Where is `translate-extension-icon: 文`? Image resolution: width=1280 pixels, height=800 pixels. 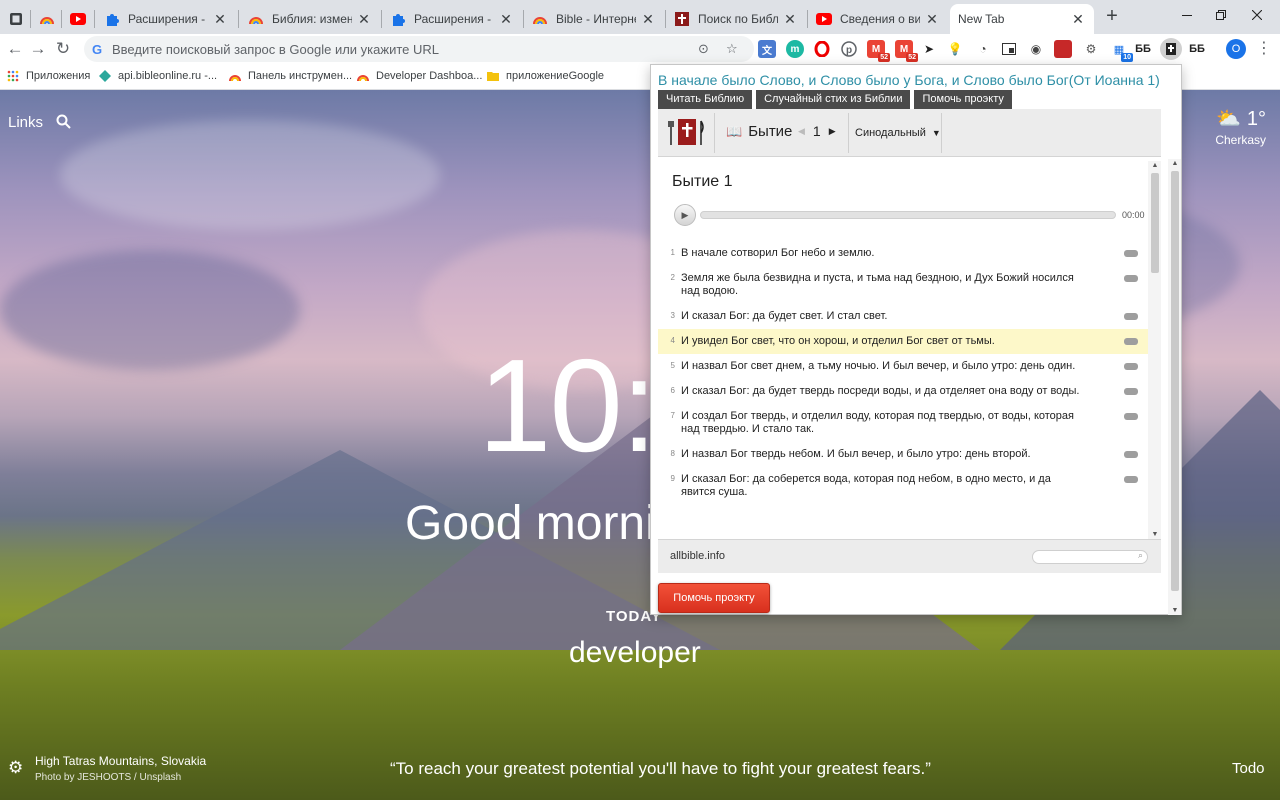 translate-extension-icon: 文 is located at coordinates (767, 49).